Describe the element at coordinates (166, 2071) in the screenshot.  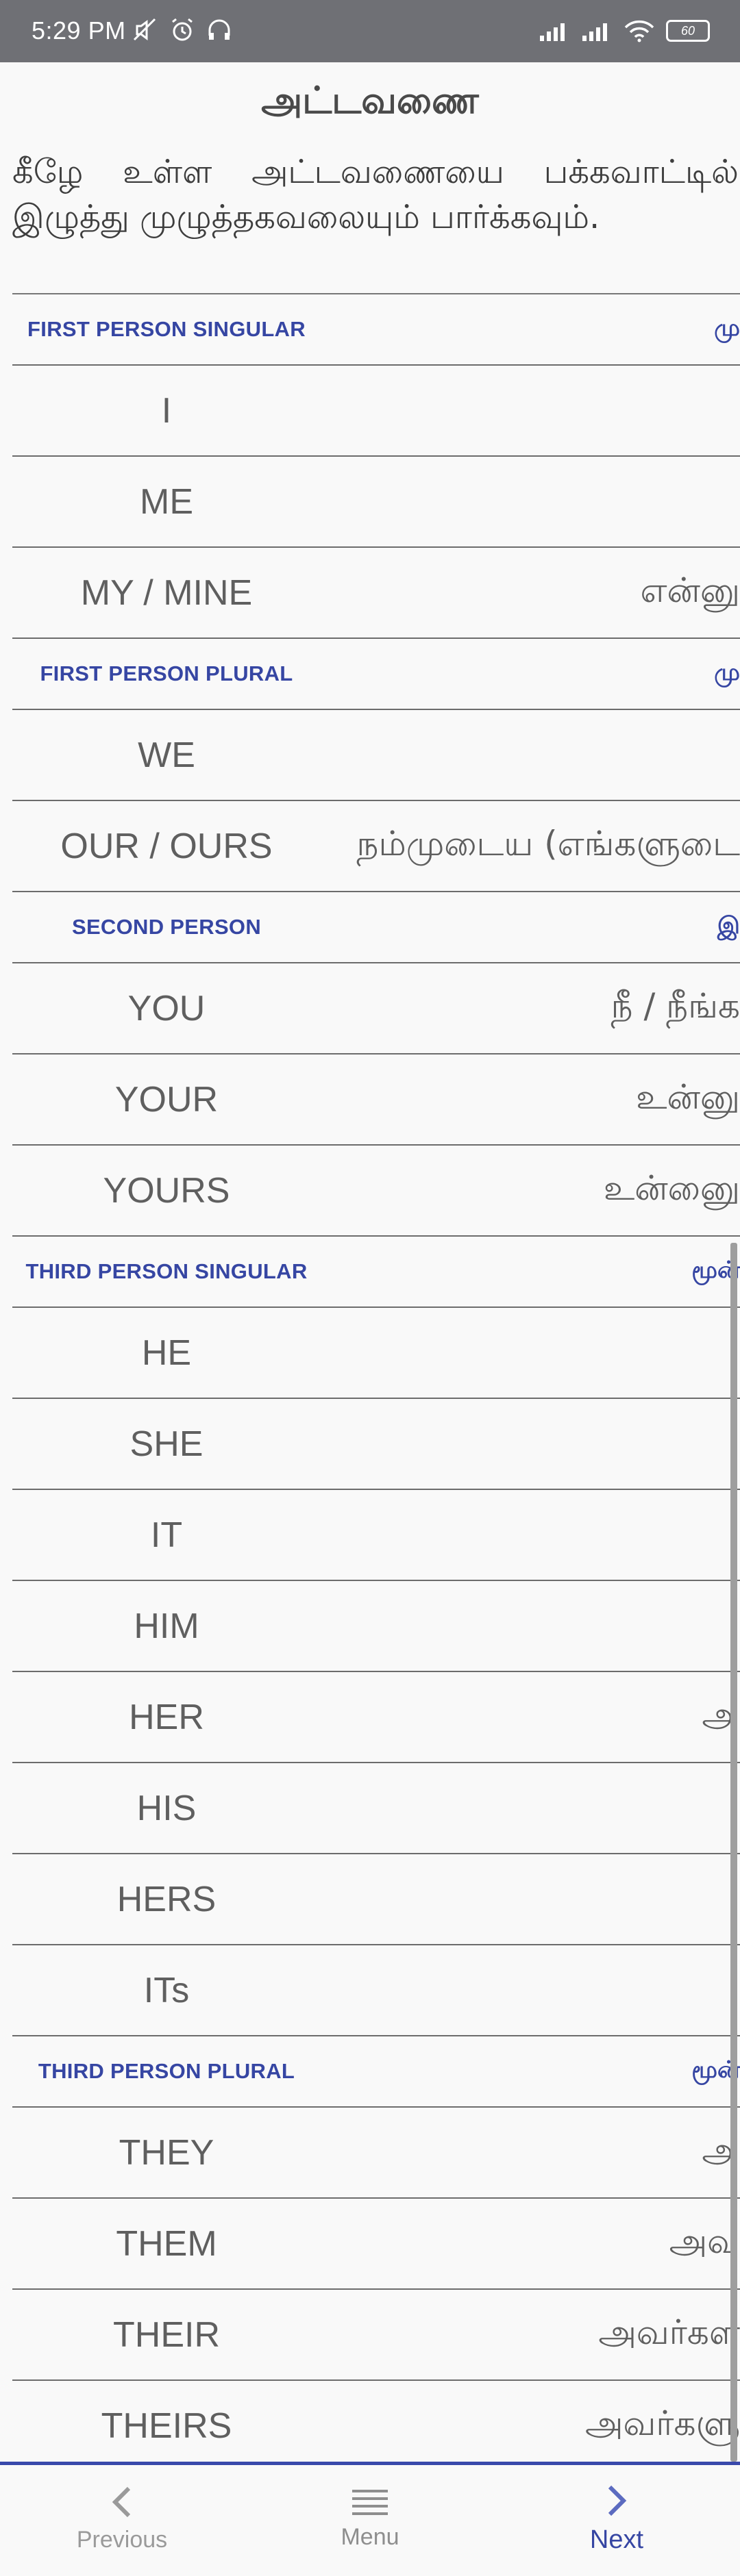
I see `section-heading-en: THIRD PERSON PLURAL` at that location.